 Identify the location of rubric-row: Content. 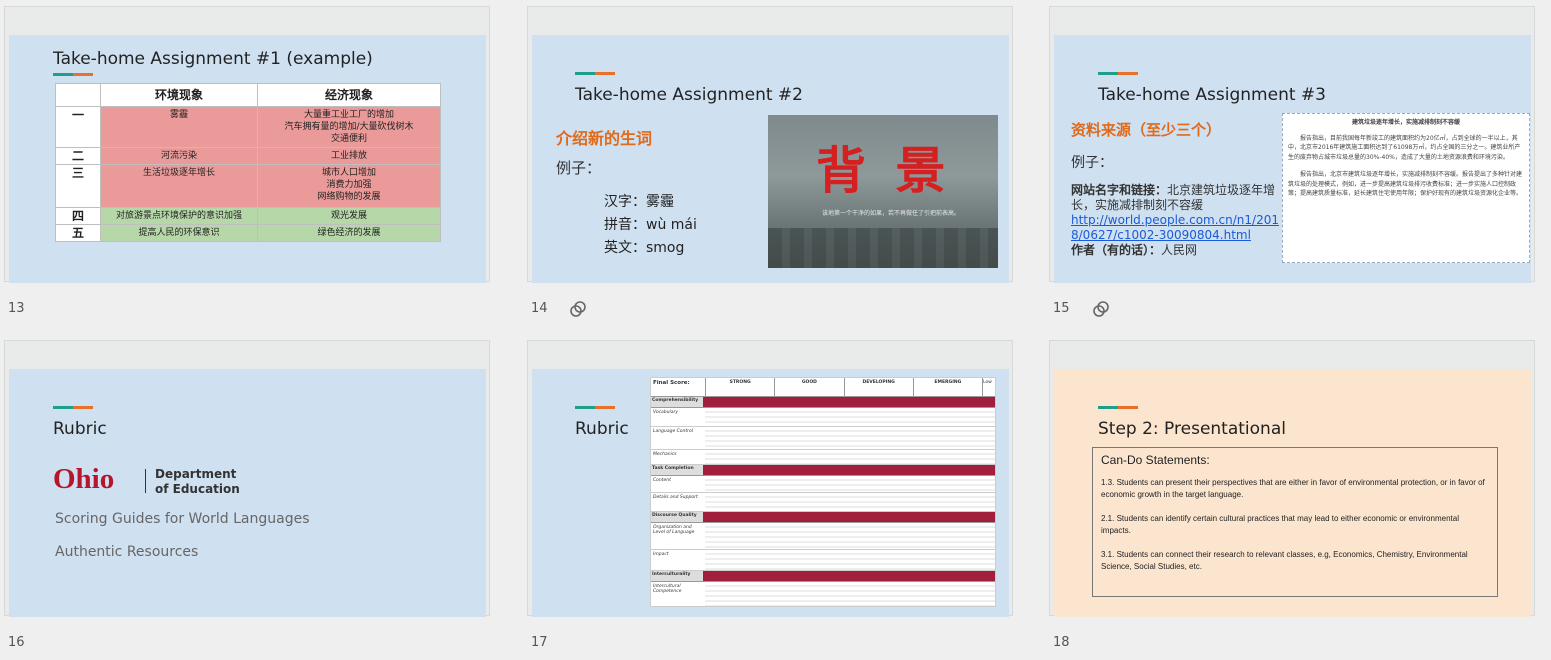
(823, 484).